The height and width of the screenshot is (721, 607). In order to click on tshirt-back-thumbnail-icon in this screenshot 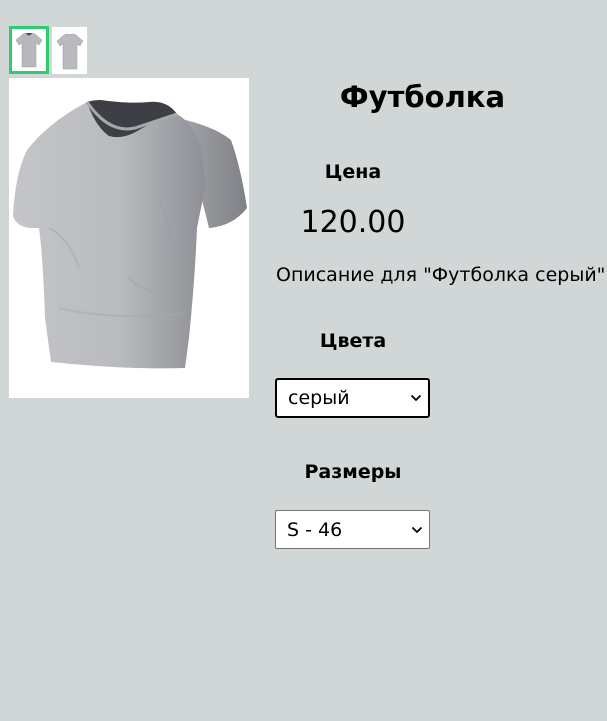, I will do `click(69, 51)`.